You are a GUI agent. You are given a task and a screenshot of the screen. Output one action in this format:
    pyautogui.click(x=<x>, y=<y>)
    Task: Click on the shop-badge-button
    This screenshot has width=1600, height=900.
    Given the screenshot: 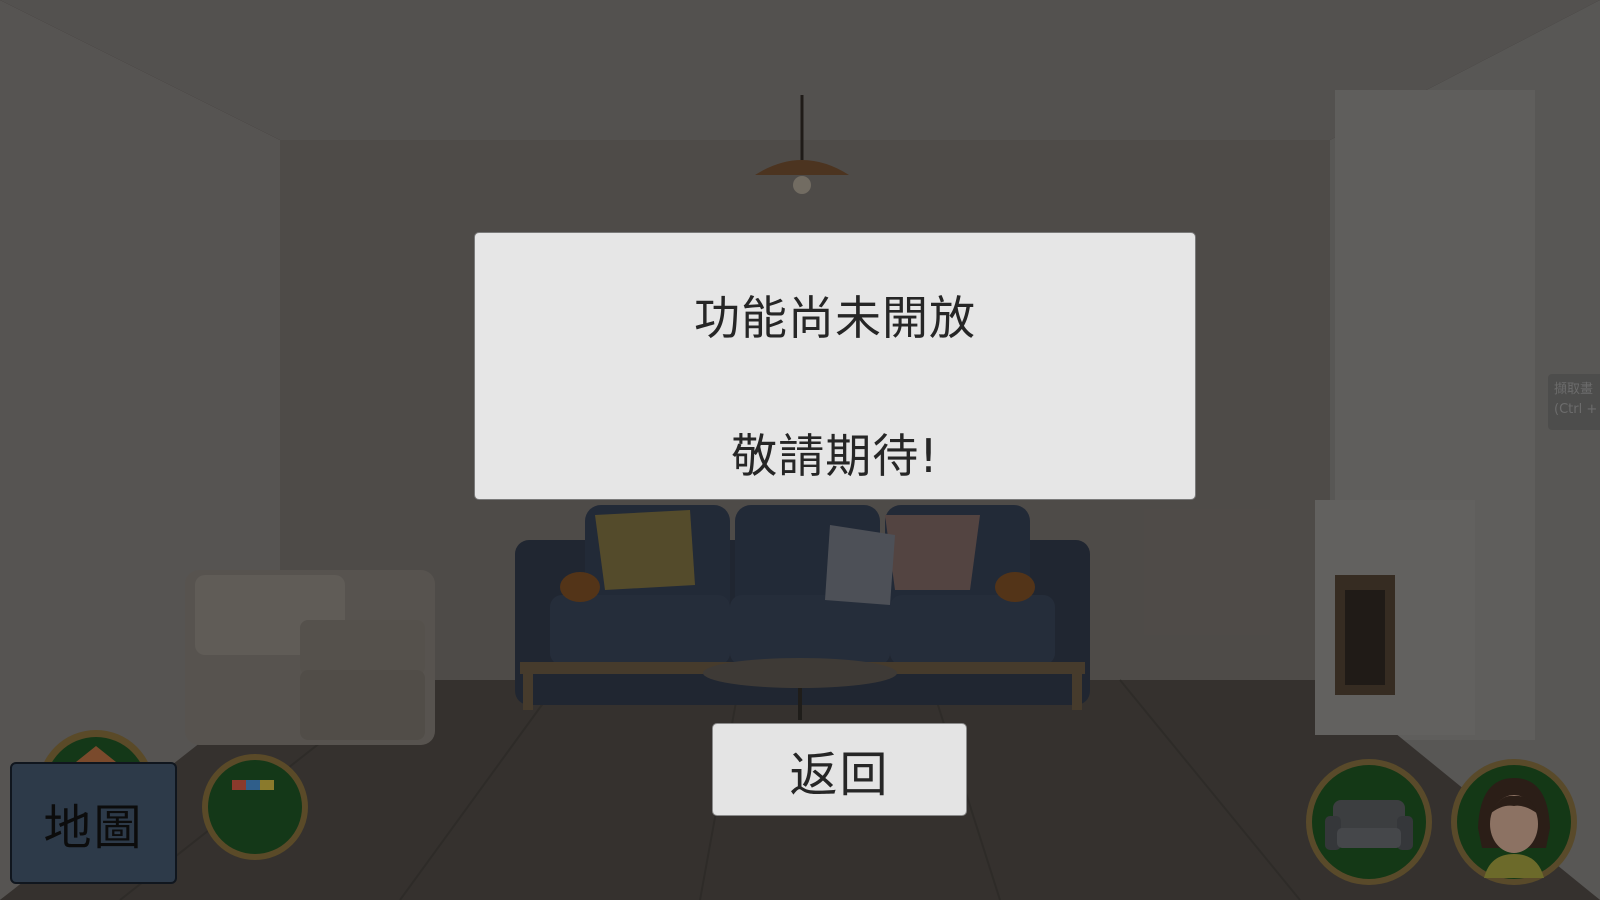 What is the action you would take?
    pyautogui.click(x=255, y=807)
    